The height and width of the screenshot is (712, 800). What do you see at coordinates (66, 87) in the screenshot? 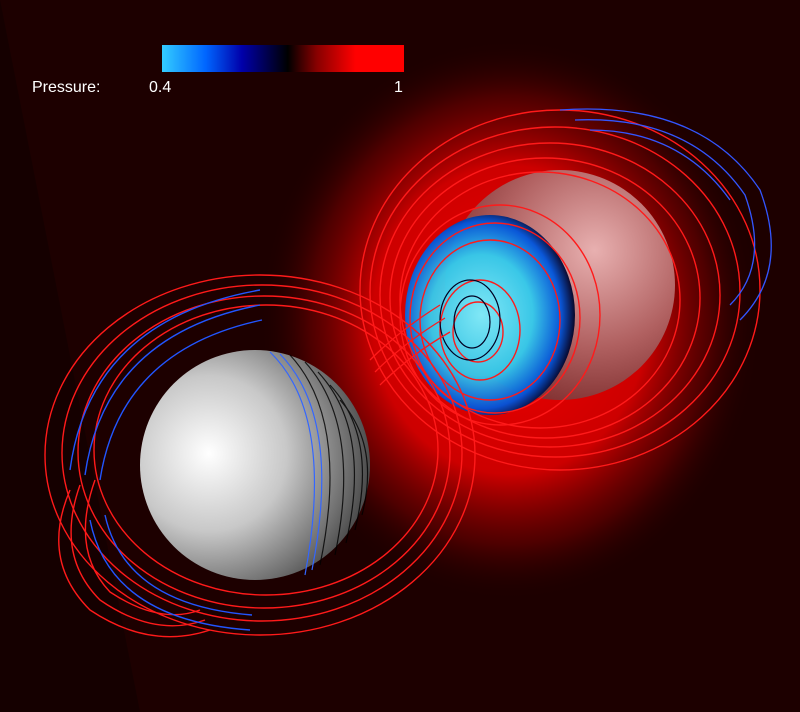
I see `legend-title: Pressure:` at bounding box center [66, 87].